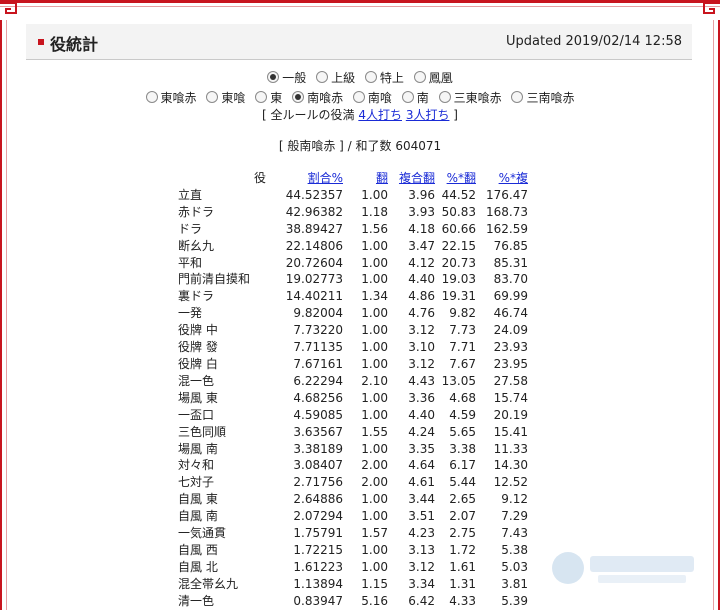  I want to click on cell-rate: 4.59085, so click(318, 414).